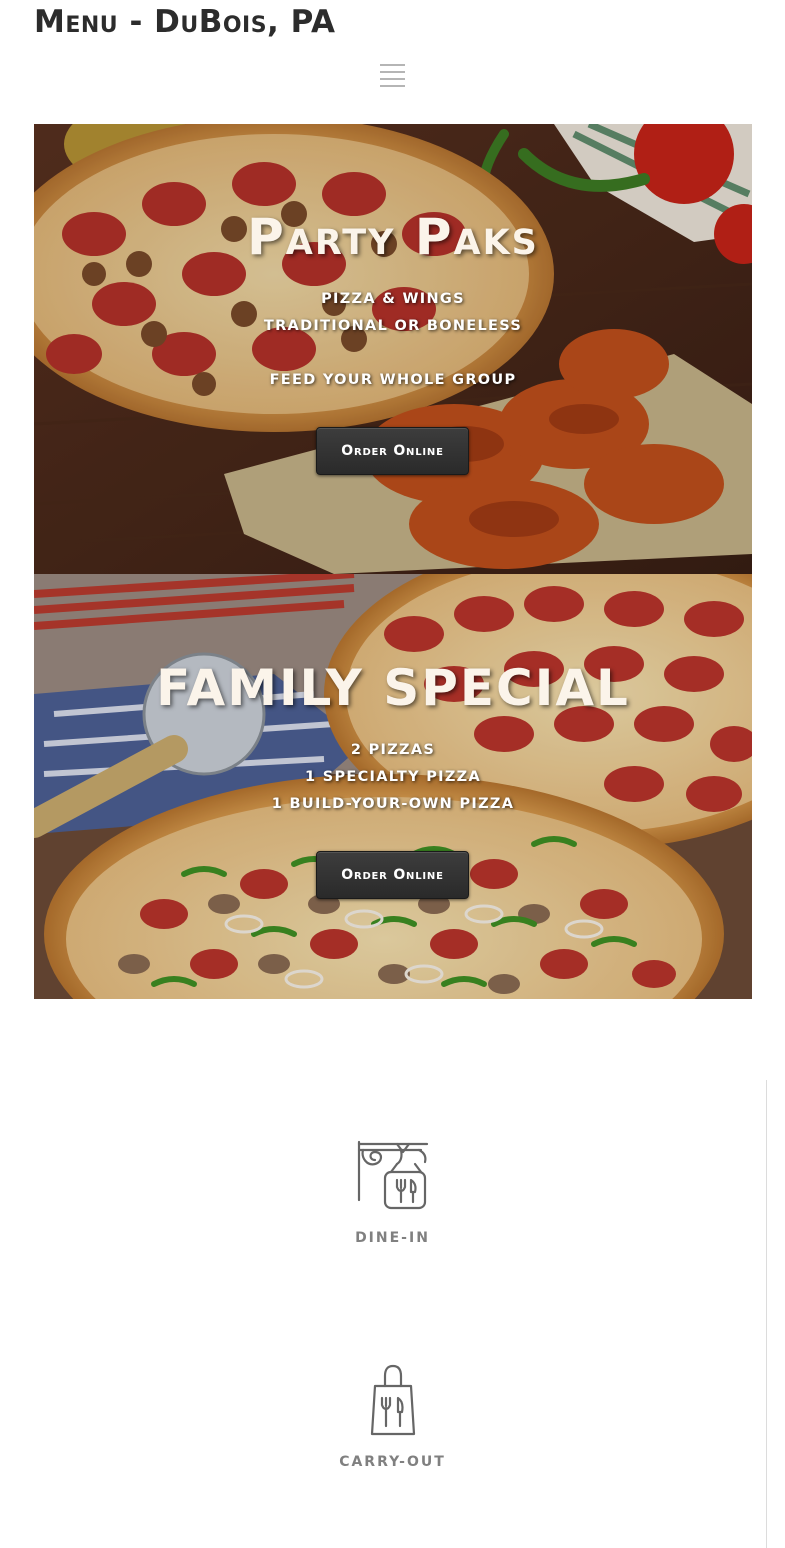 The image size is (785, 1548). Describe the element at coordinates (393, 299) in the screenshot. I see `promo-line: PIZZA & WINGS` at that location.